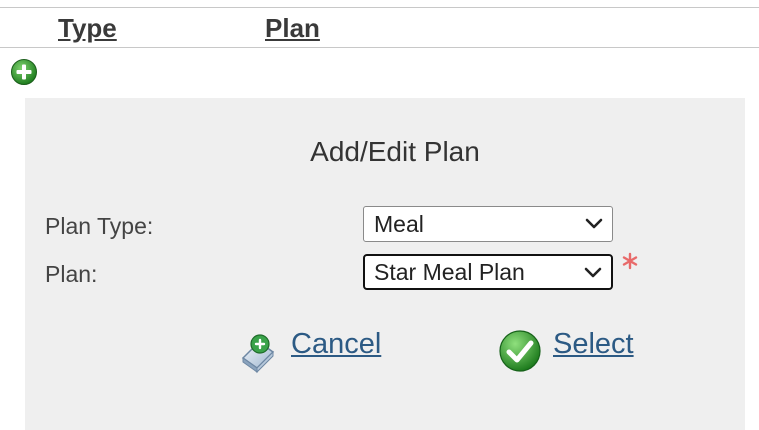  What do you see at coordinates (99, 226) in the screenshot?
I see `plan-type-label: Plan Type:` at bounding box center [99, 226].